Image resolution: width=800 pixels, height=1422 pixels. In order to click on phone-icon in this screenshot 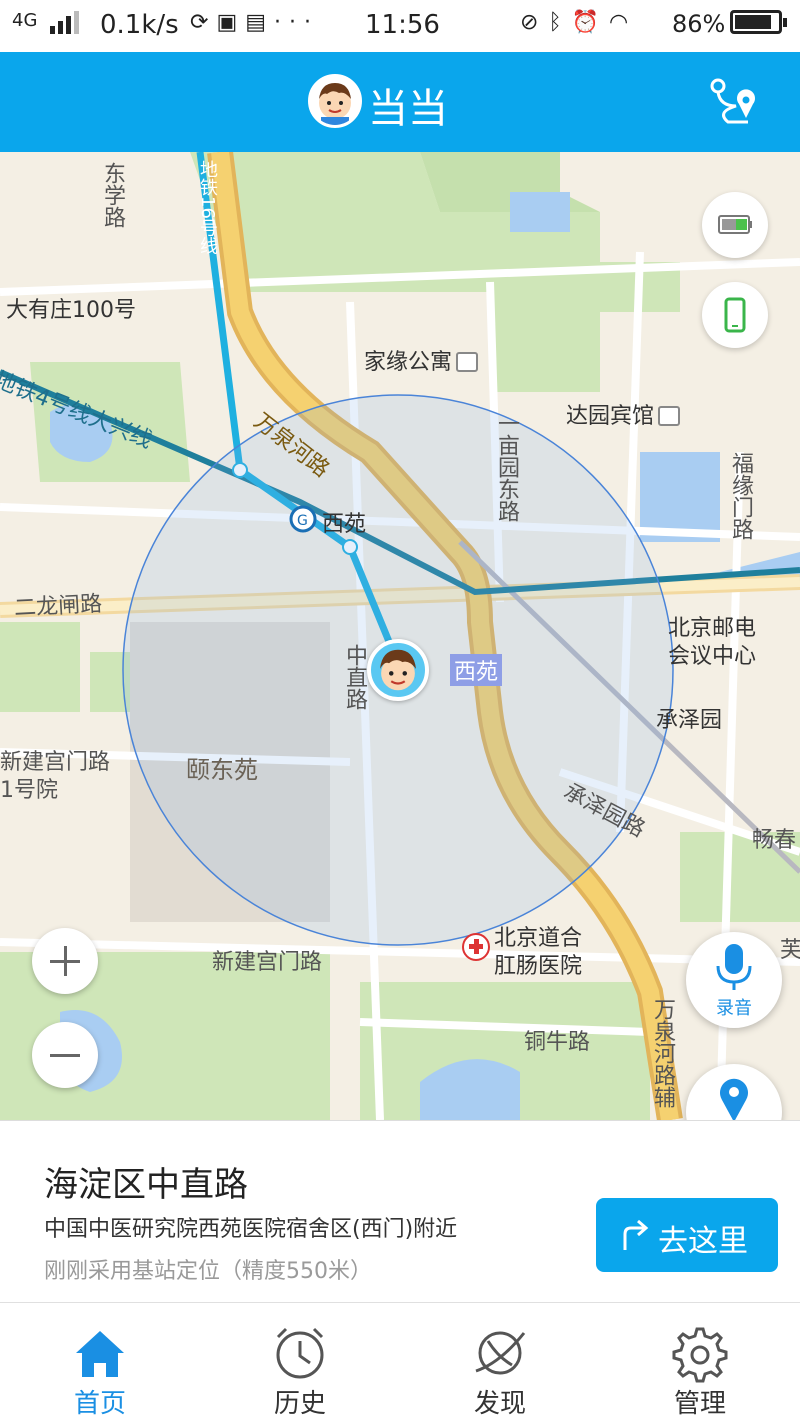, I will do `click(735, 315)`.